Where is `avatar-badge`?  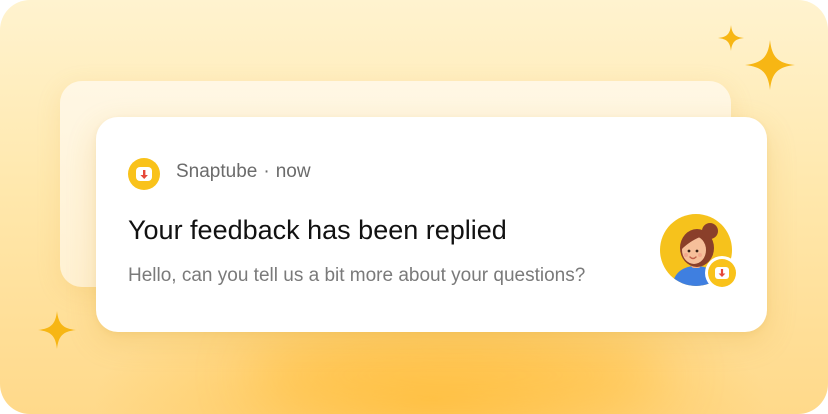 avatar-badge is located at coordinates (722, 273).